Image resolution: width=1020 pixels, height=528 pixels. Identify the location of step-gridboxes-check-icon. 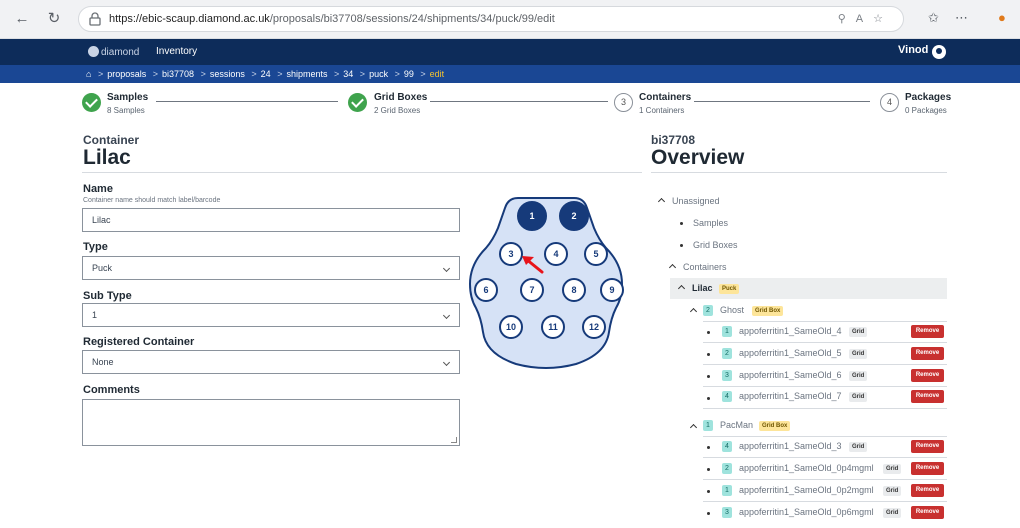
(357, 102).